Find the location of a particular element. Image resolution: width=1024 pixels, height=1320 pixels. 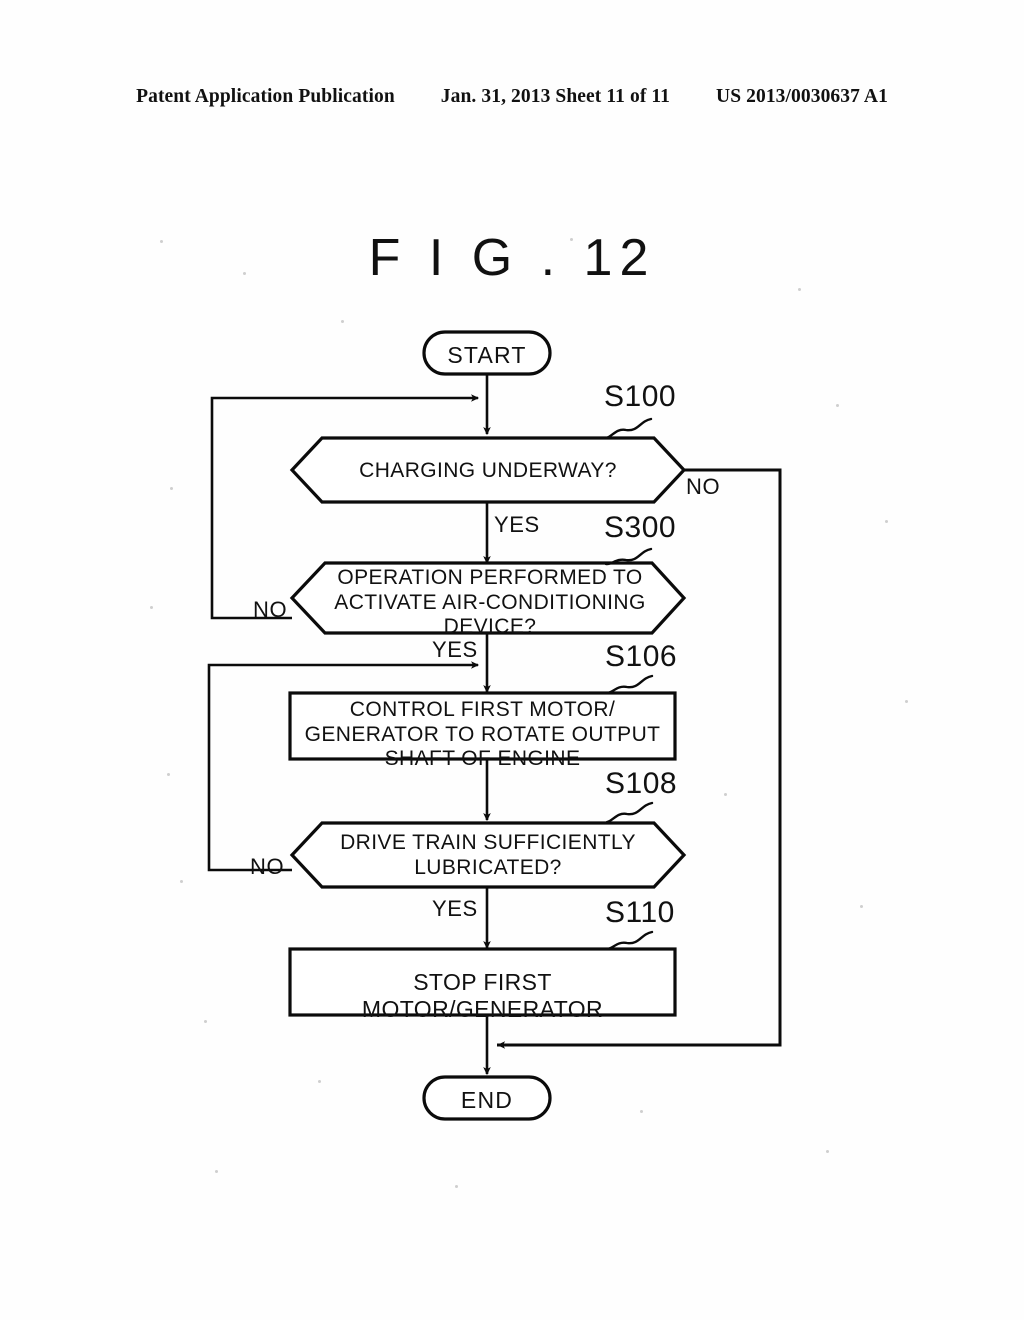

edge-label-s300-no: NO is located at coordinates (270, 609).